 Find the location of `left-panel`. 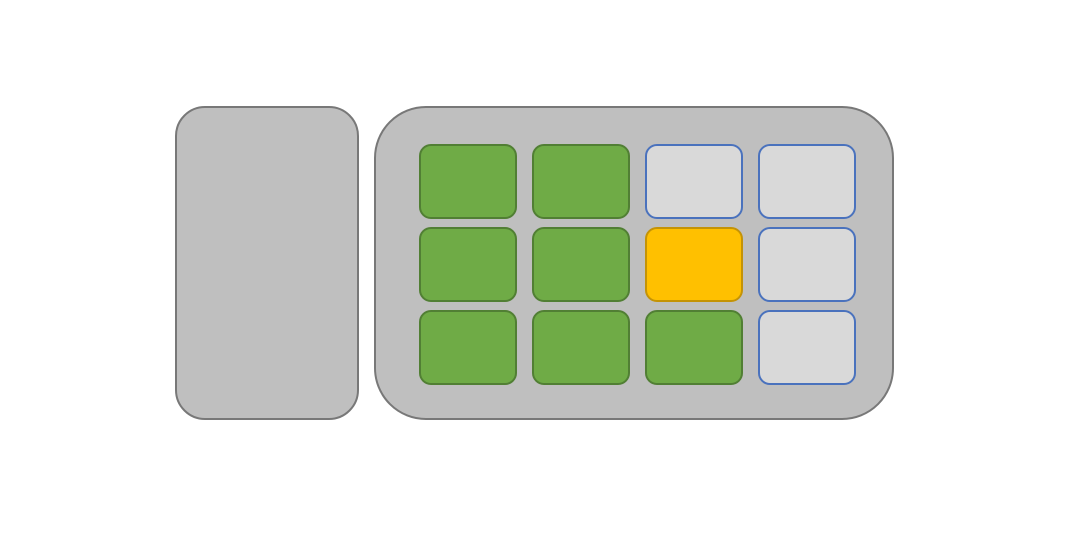

left-panel is located at coordinates (267, 263).